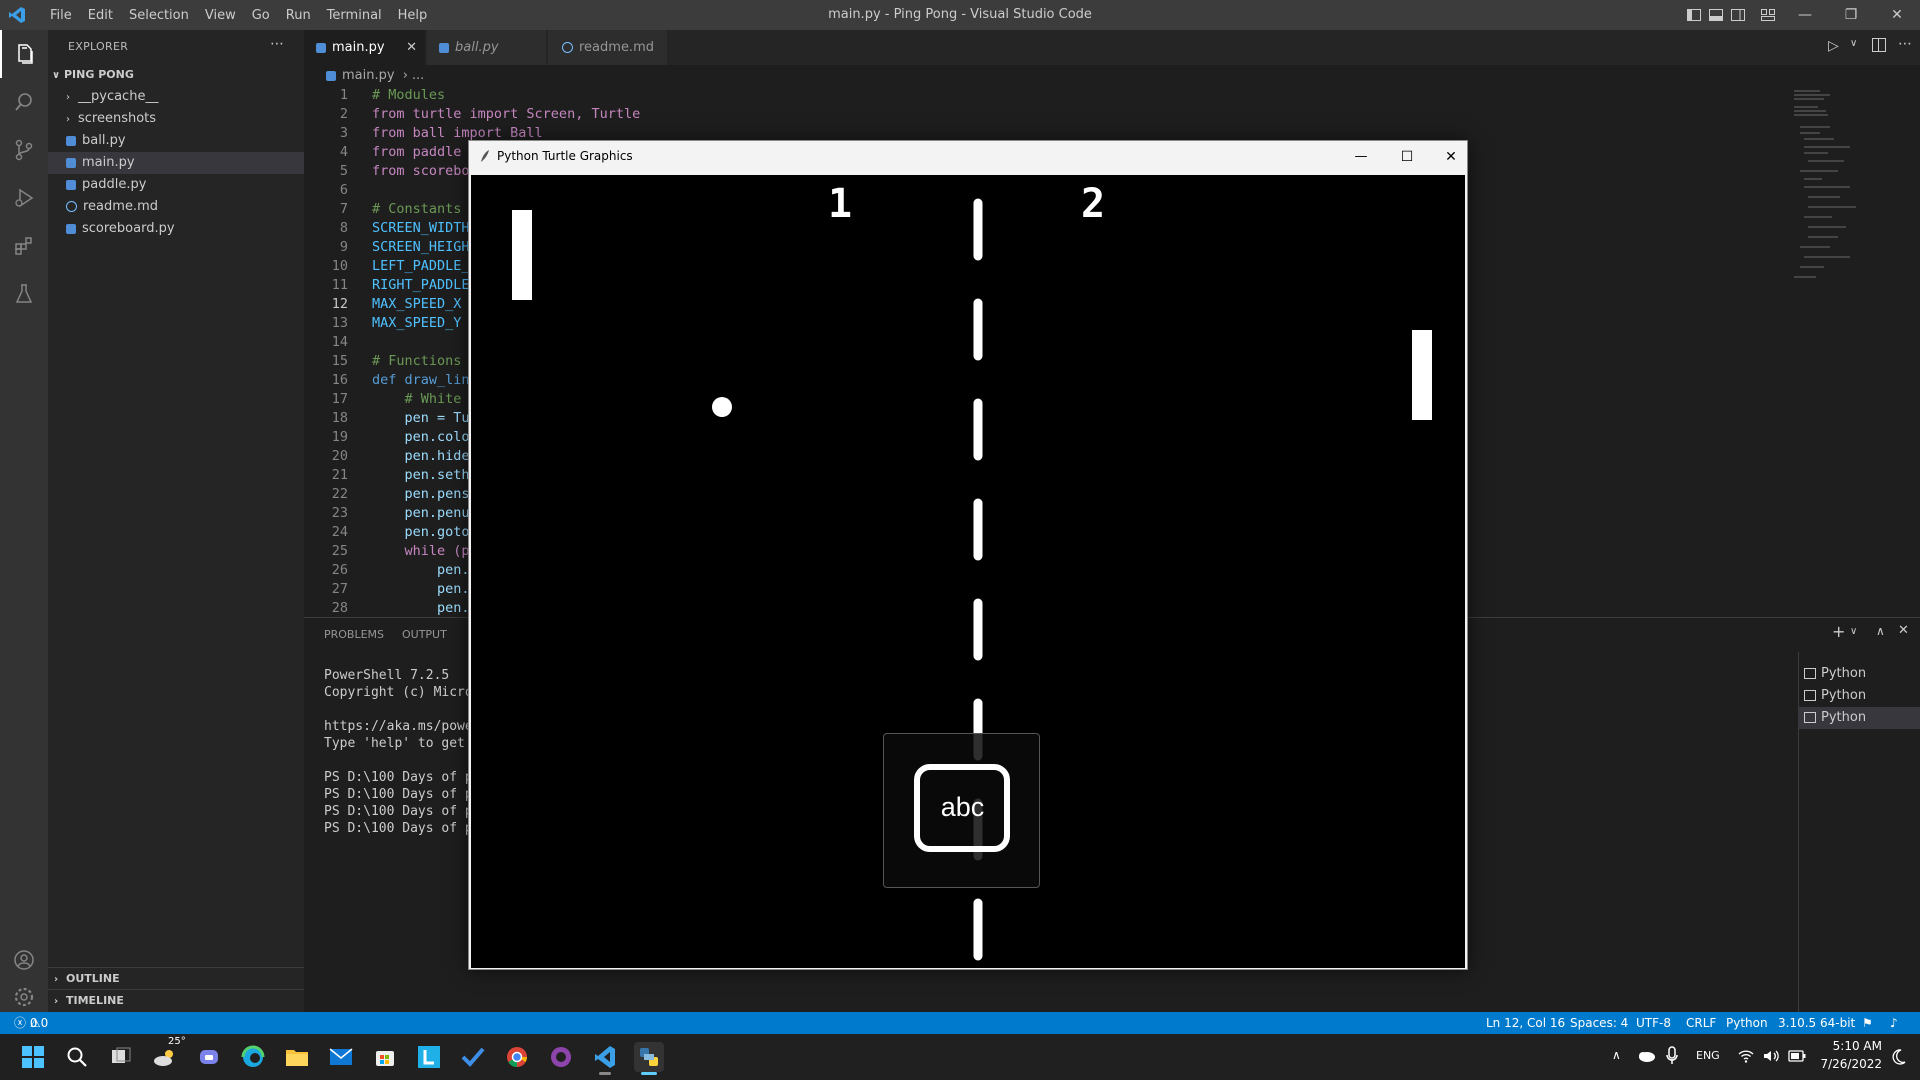 This screenshot has height=1080, width=1920. What do you see at coordinates (605, 1058) in the screenshot?
I see `vscode-taskbar-icon` at bounding box center [605, 1058].